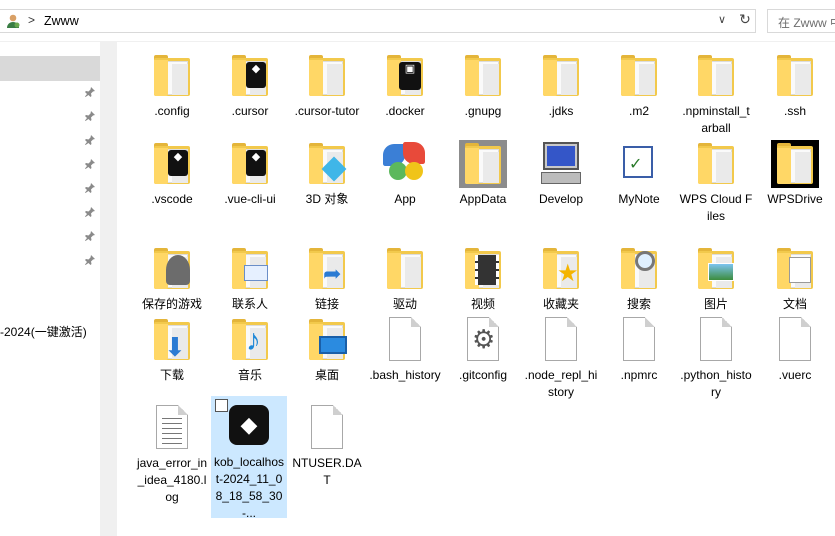 Image resolution: width=835 pixels, height=536 pixels. I want to click on file-item: 联系人, so click(250, 276).